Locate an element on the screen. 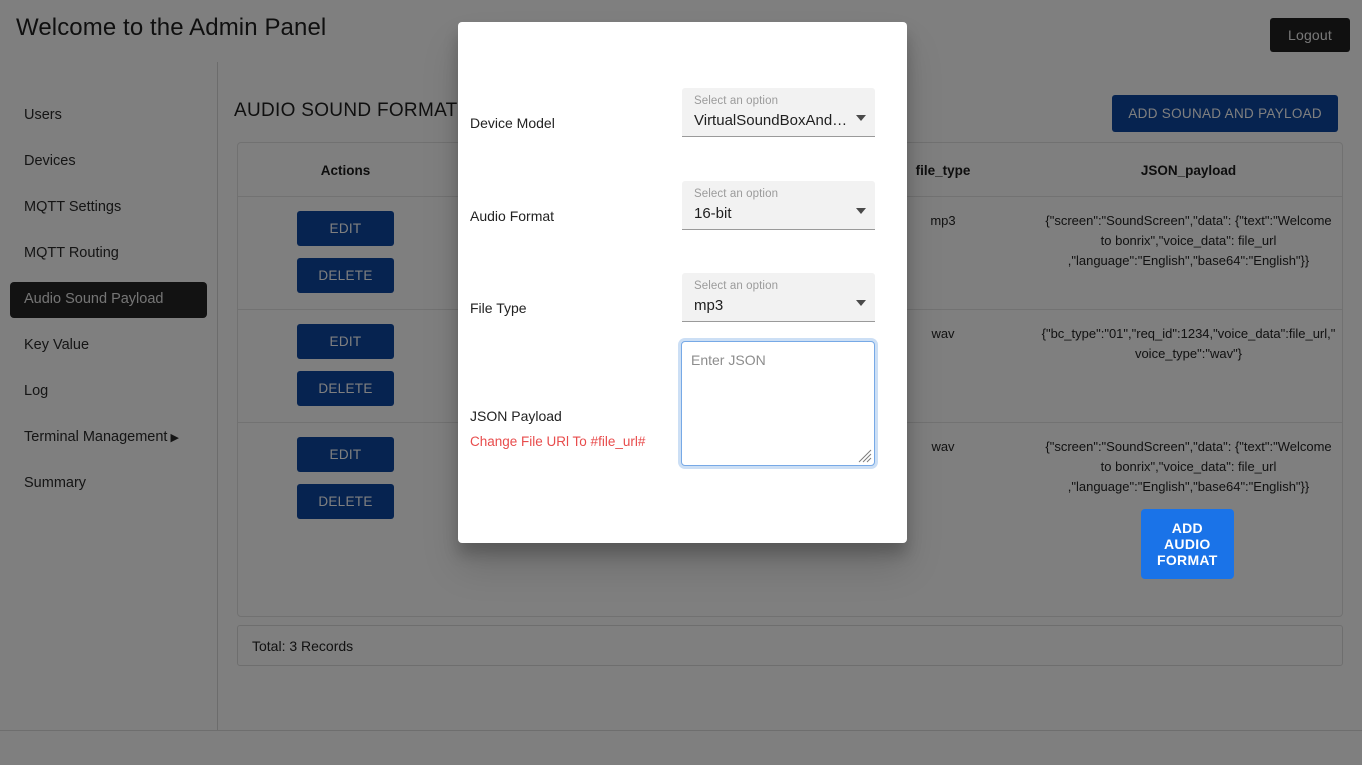 This screenshot has height=765, width=1362. json-payload-input is located at coordinates (778, 403).